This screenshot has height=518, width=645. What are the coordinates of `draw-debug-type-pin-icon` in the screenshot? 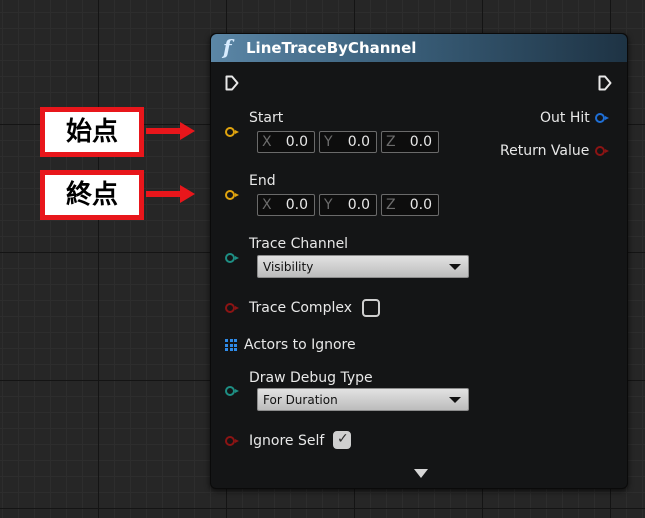 It's located at (232, 391).